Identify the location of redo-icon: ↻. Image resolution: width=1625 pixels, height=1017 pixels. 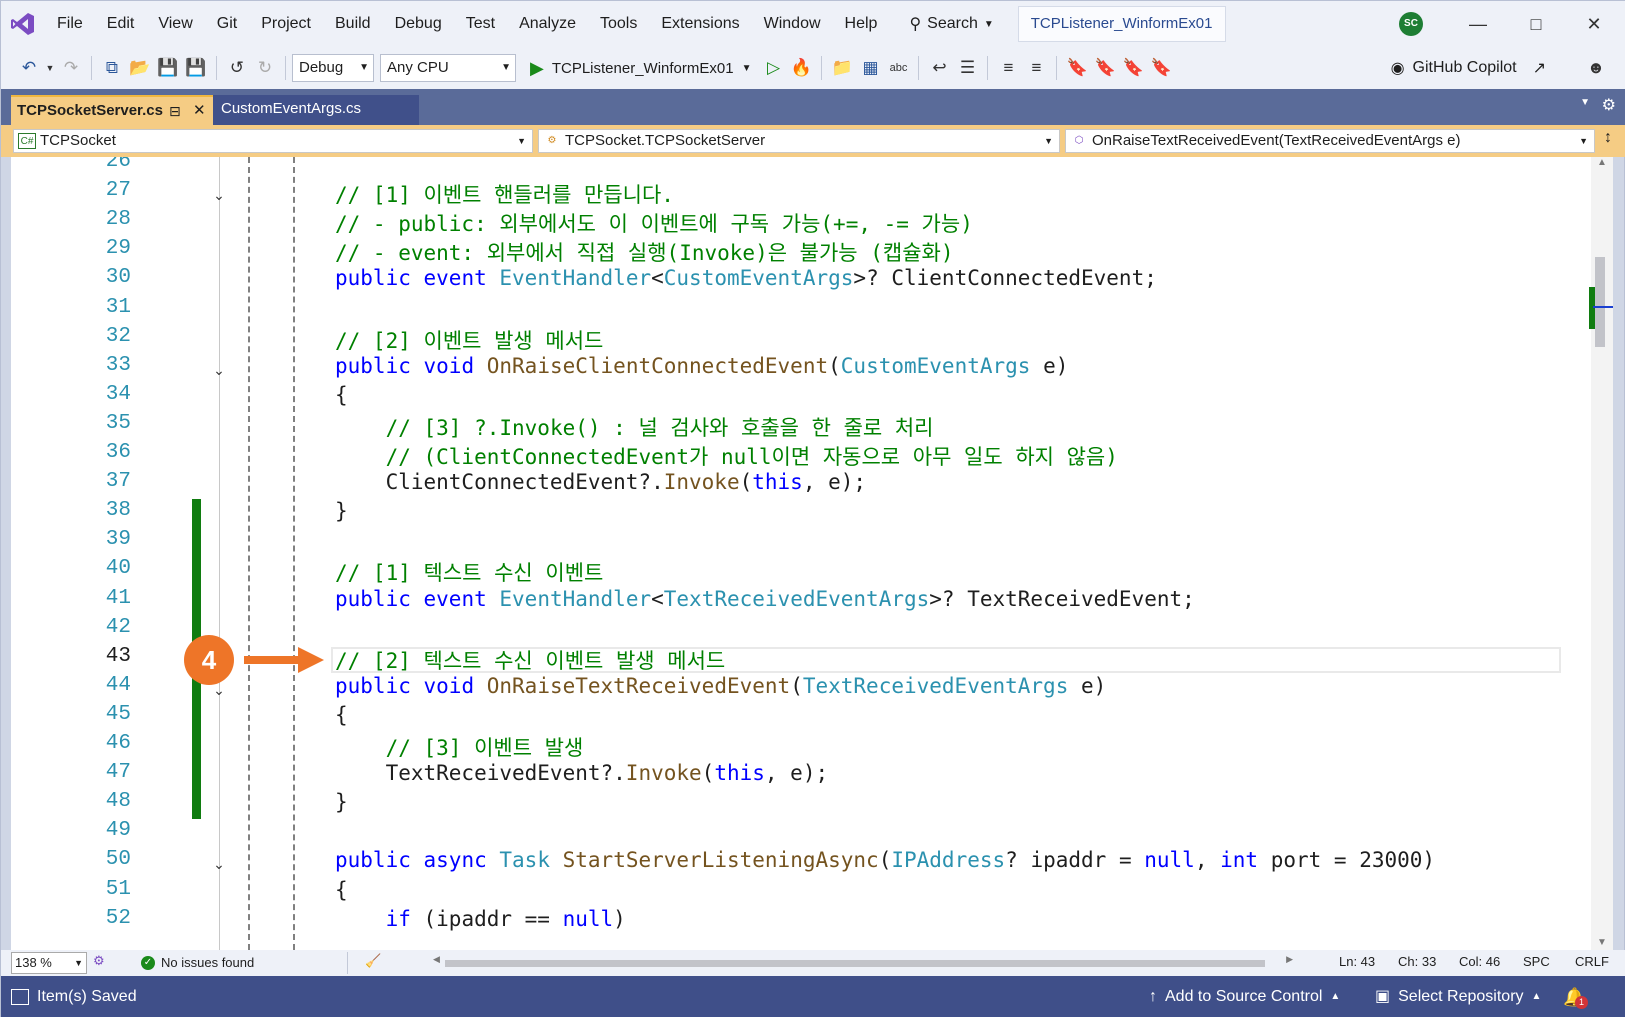
(265, 68).